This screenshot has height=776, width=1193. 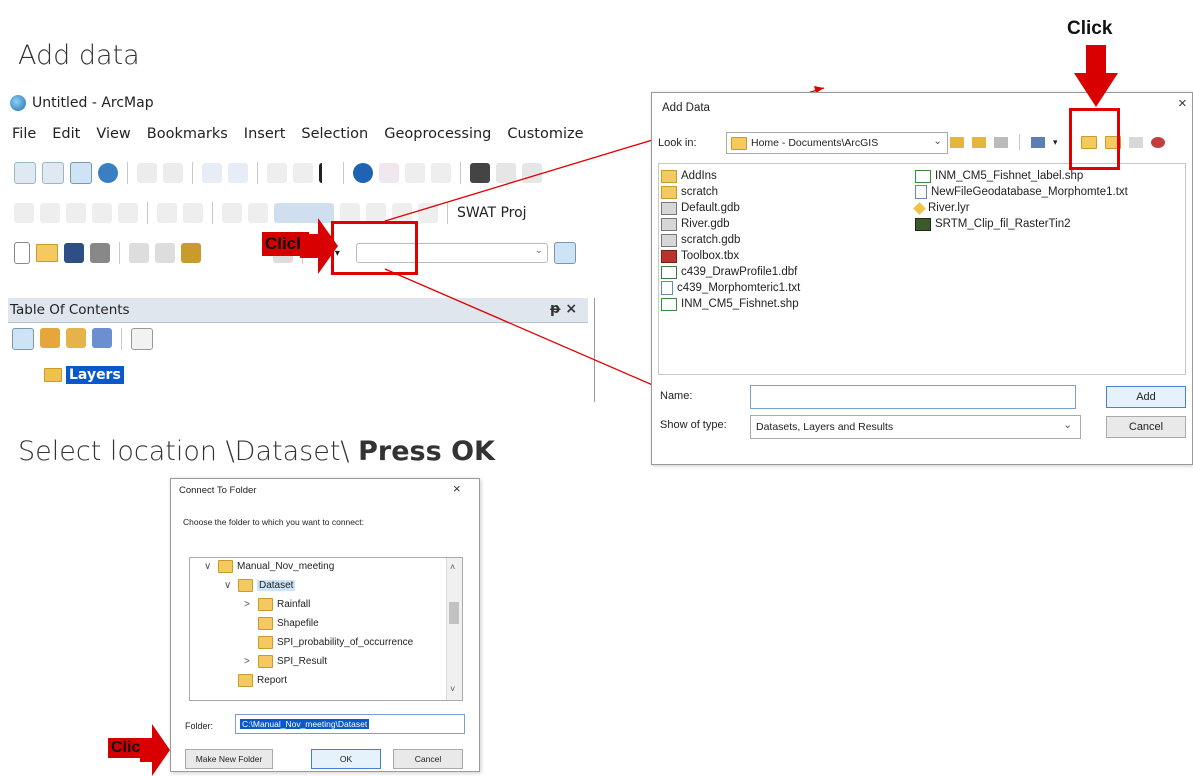 I want to click on tree-scrollbar: ˄ ˅, so click(x=454, y=629).